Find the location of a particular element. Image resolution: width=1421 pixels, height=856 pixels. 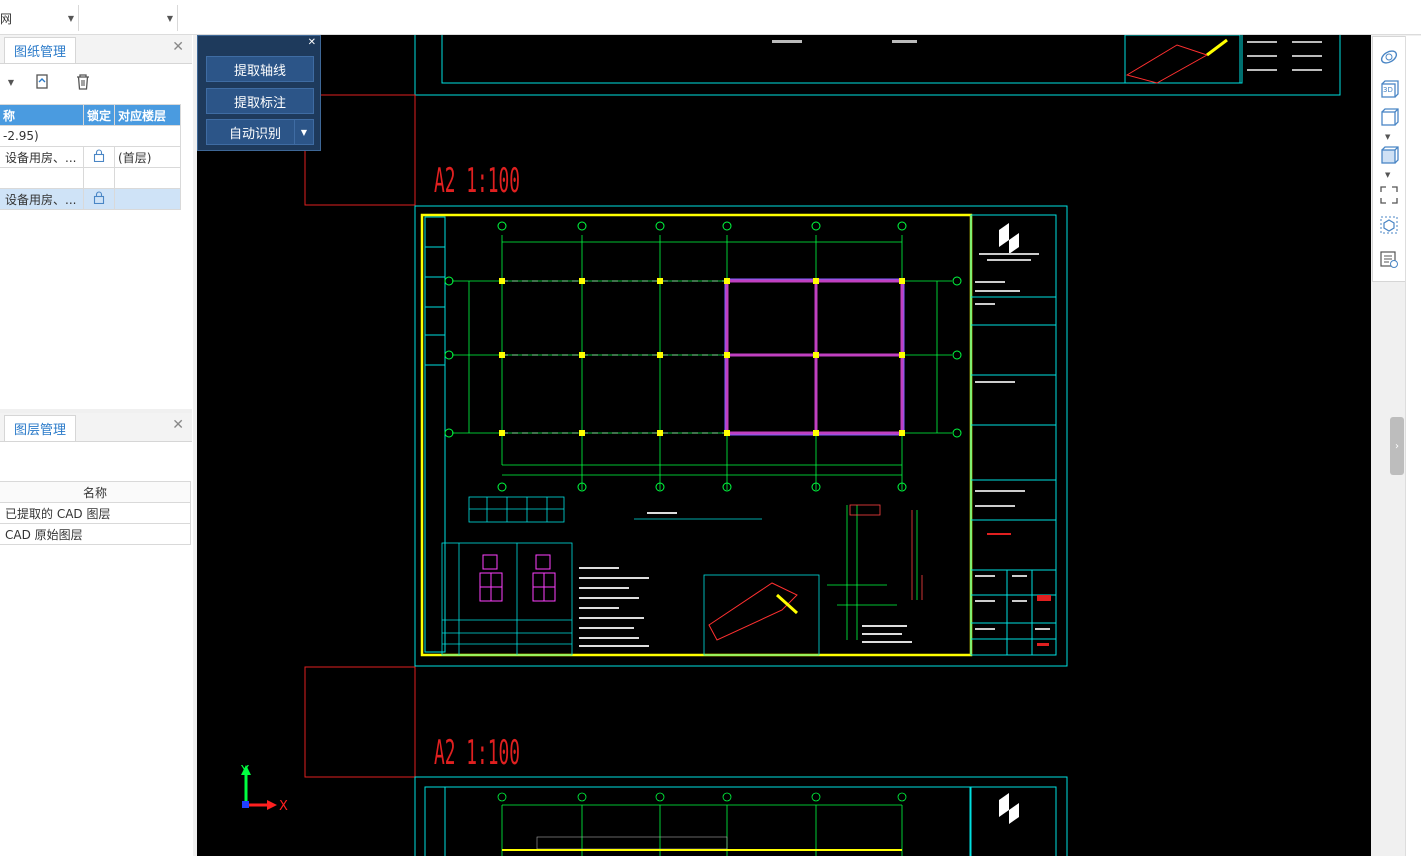

auto-recognize-button: 自动识别 ▼ is located at coordinates (260, 132).